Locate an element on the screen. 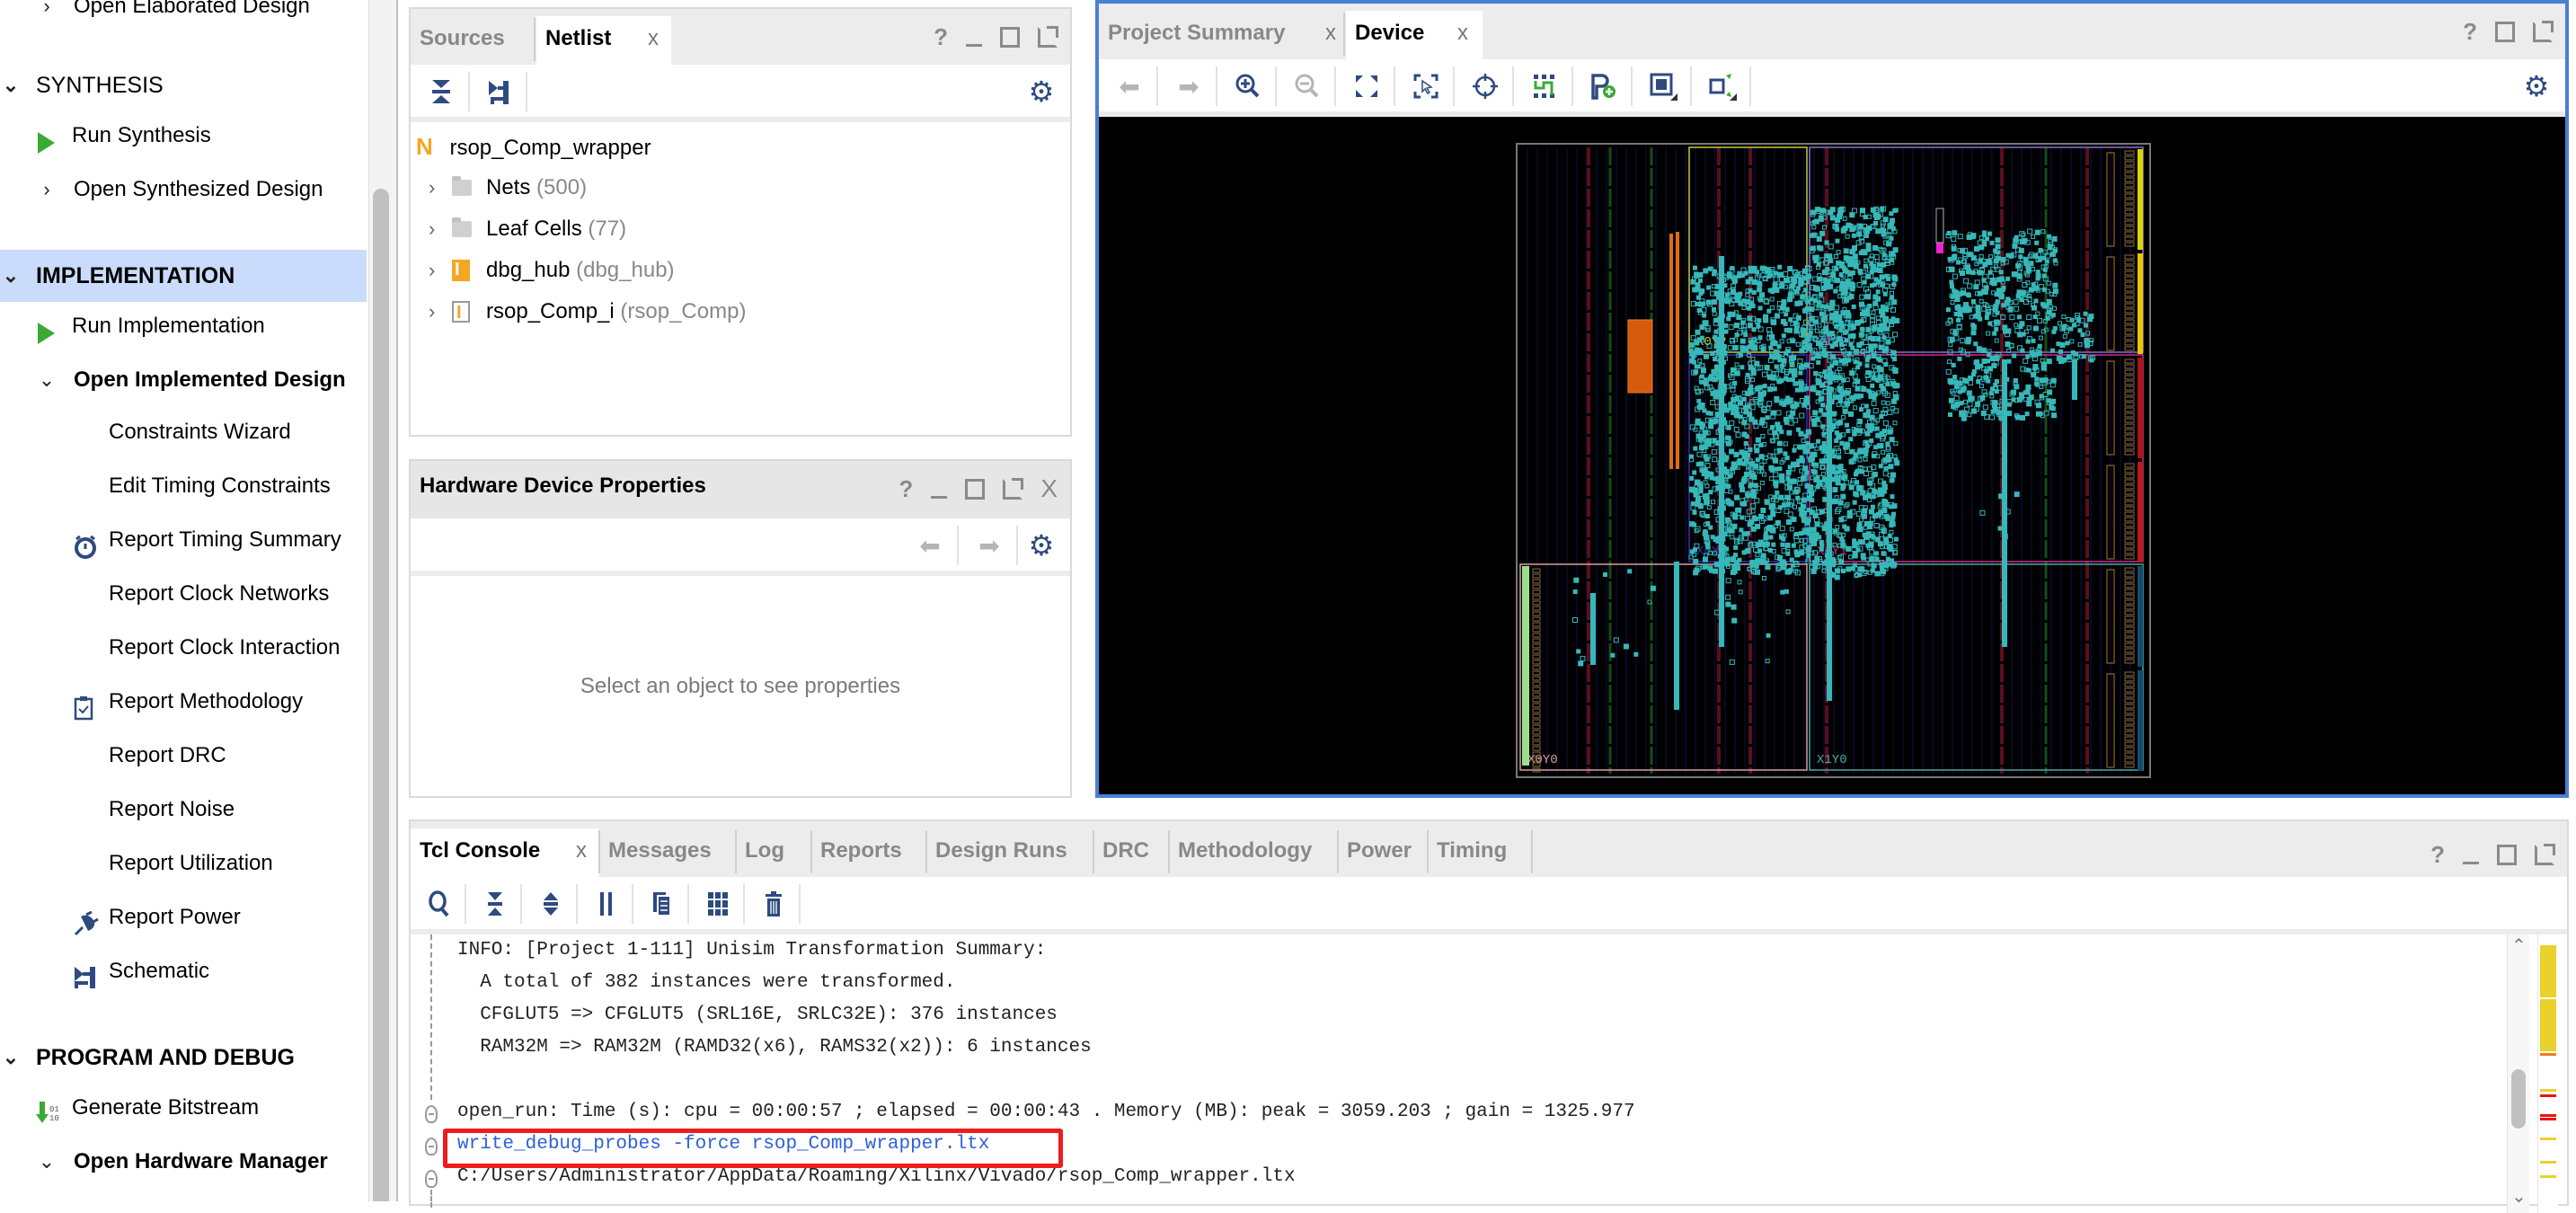 The image size is (2576, 1213). flow-nav-item-open-hardware-manager: ⌄ Open Hardware Manager is located at coordinates (183, 1162).